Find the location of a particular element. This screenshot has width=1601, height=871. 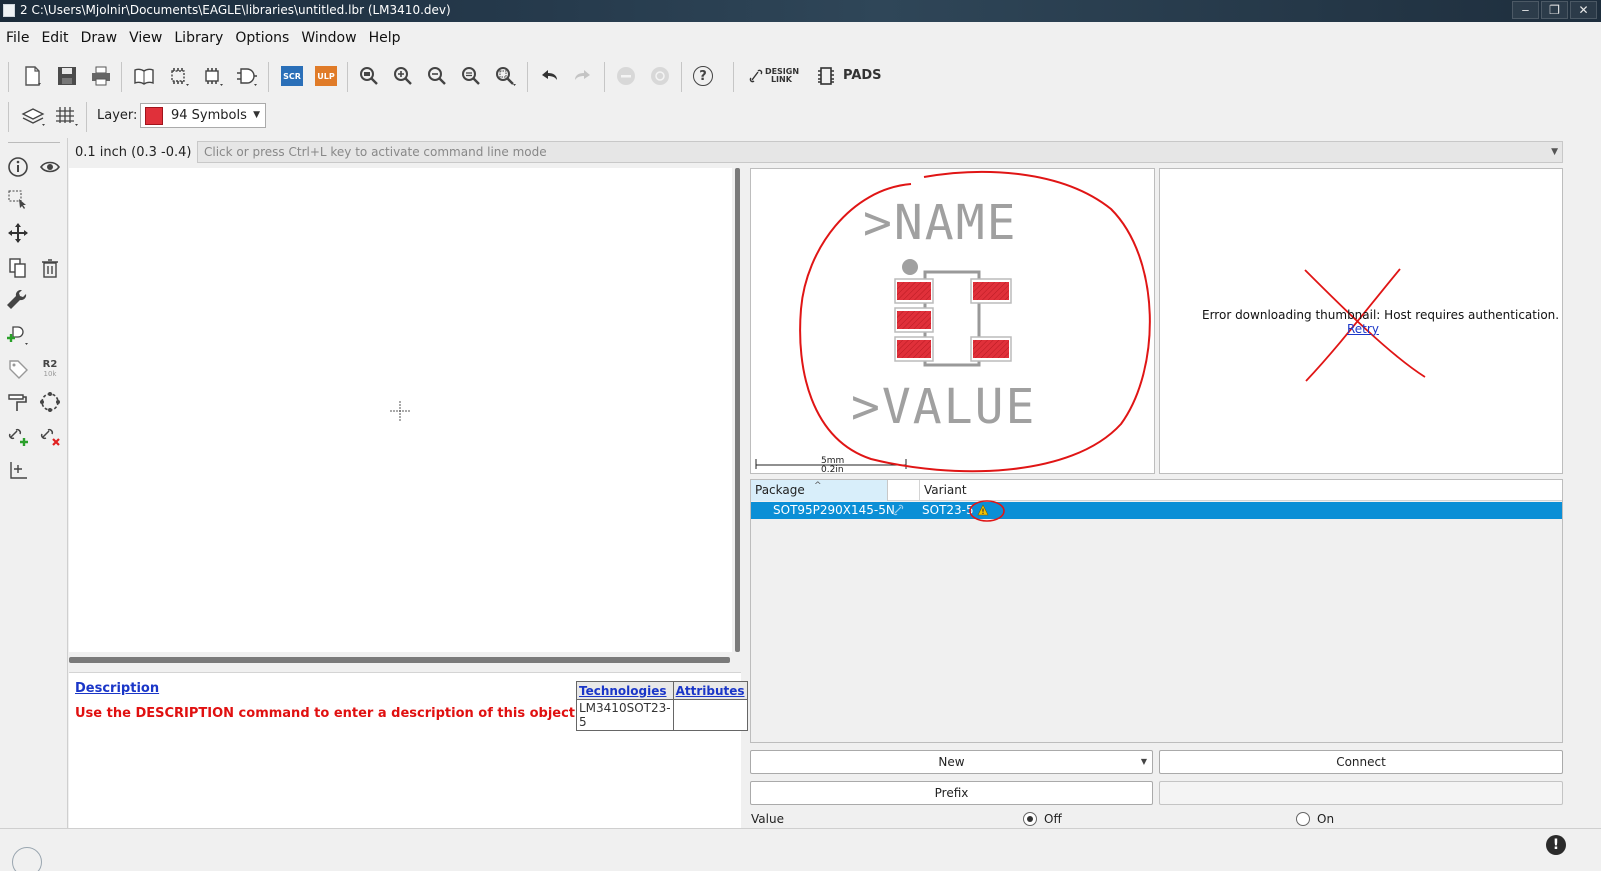

menu-view: View is located at coordinates (145, 38).